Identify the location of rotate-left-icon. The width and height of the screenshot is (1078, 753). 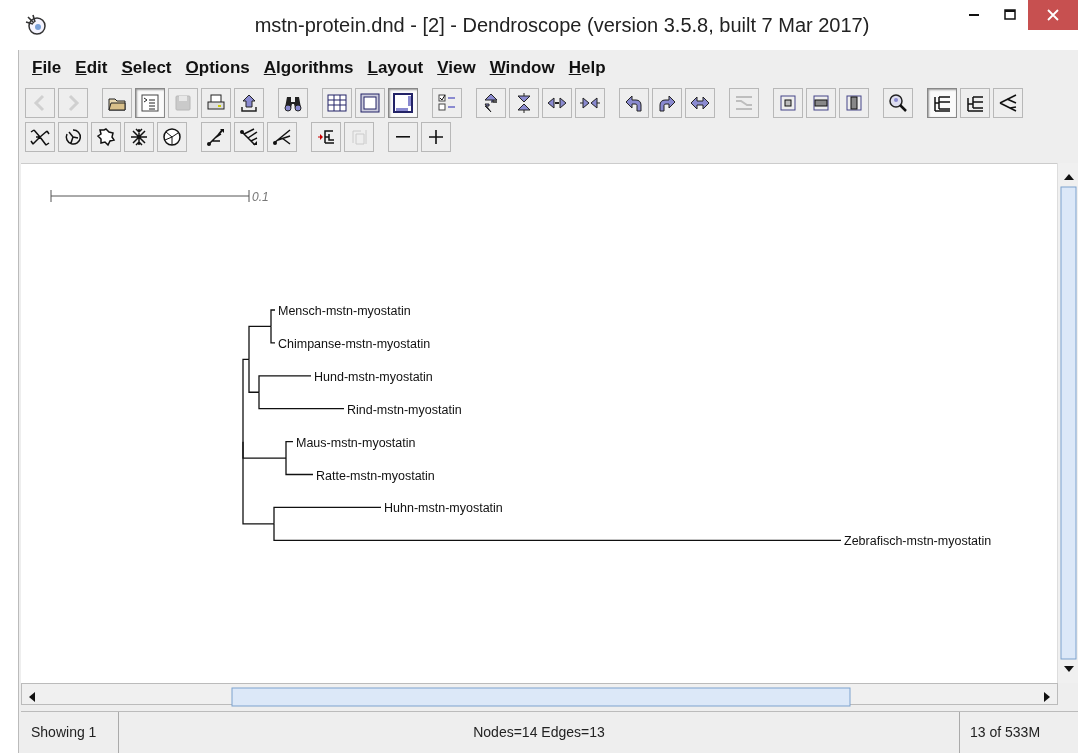
(634, 103).